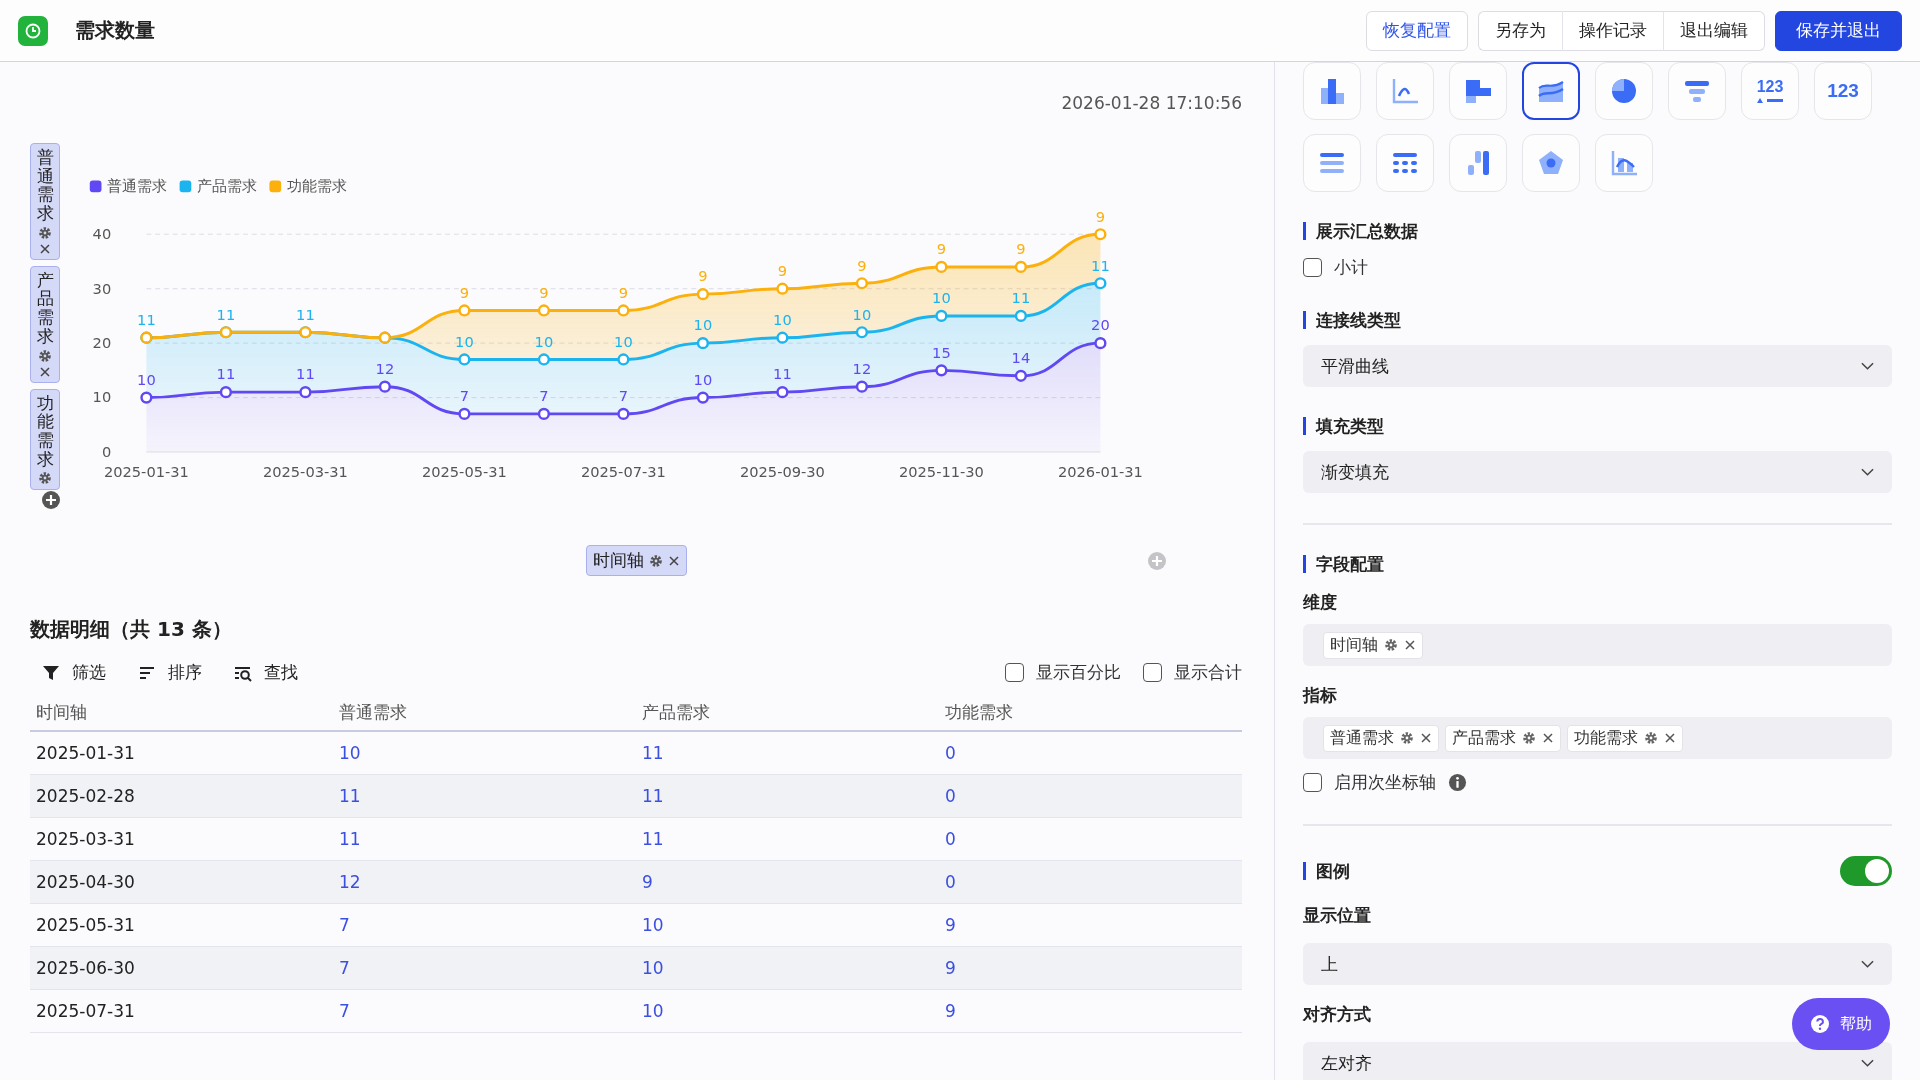 The width and height of the screenshot is (1920, 1080). What do you see at coordinates (137, 186) in the screenshot?
I see `legend-label: 普通需求` at bounding box center [137, 186].